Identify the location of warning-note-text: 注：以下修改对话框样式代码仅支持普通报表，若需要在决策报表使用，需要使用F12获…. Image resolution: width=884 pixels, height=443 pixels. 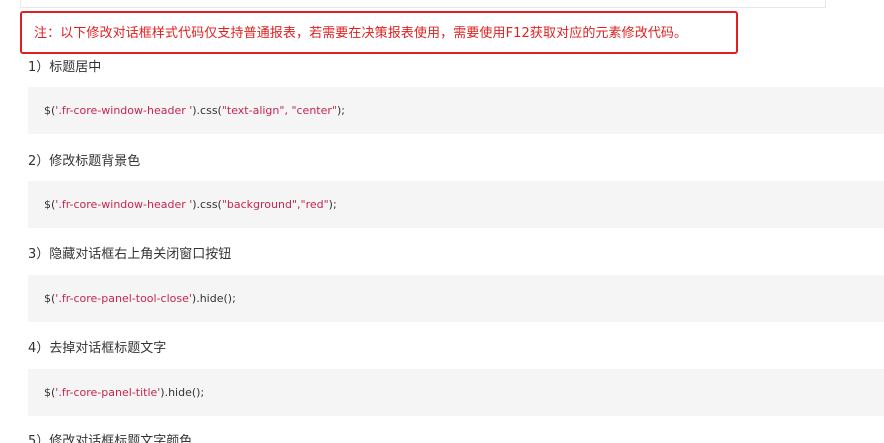
(361, 33).